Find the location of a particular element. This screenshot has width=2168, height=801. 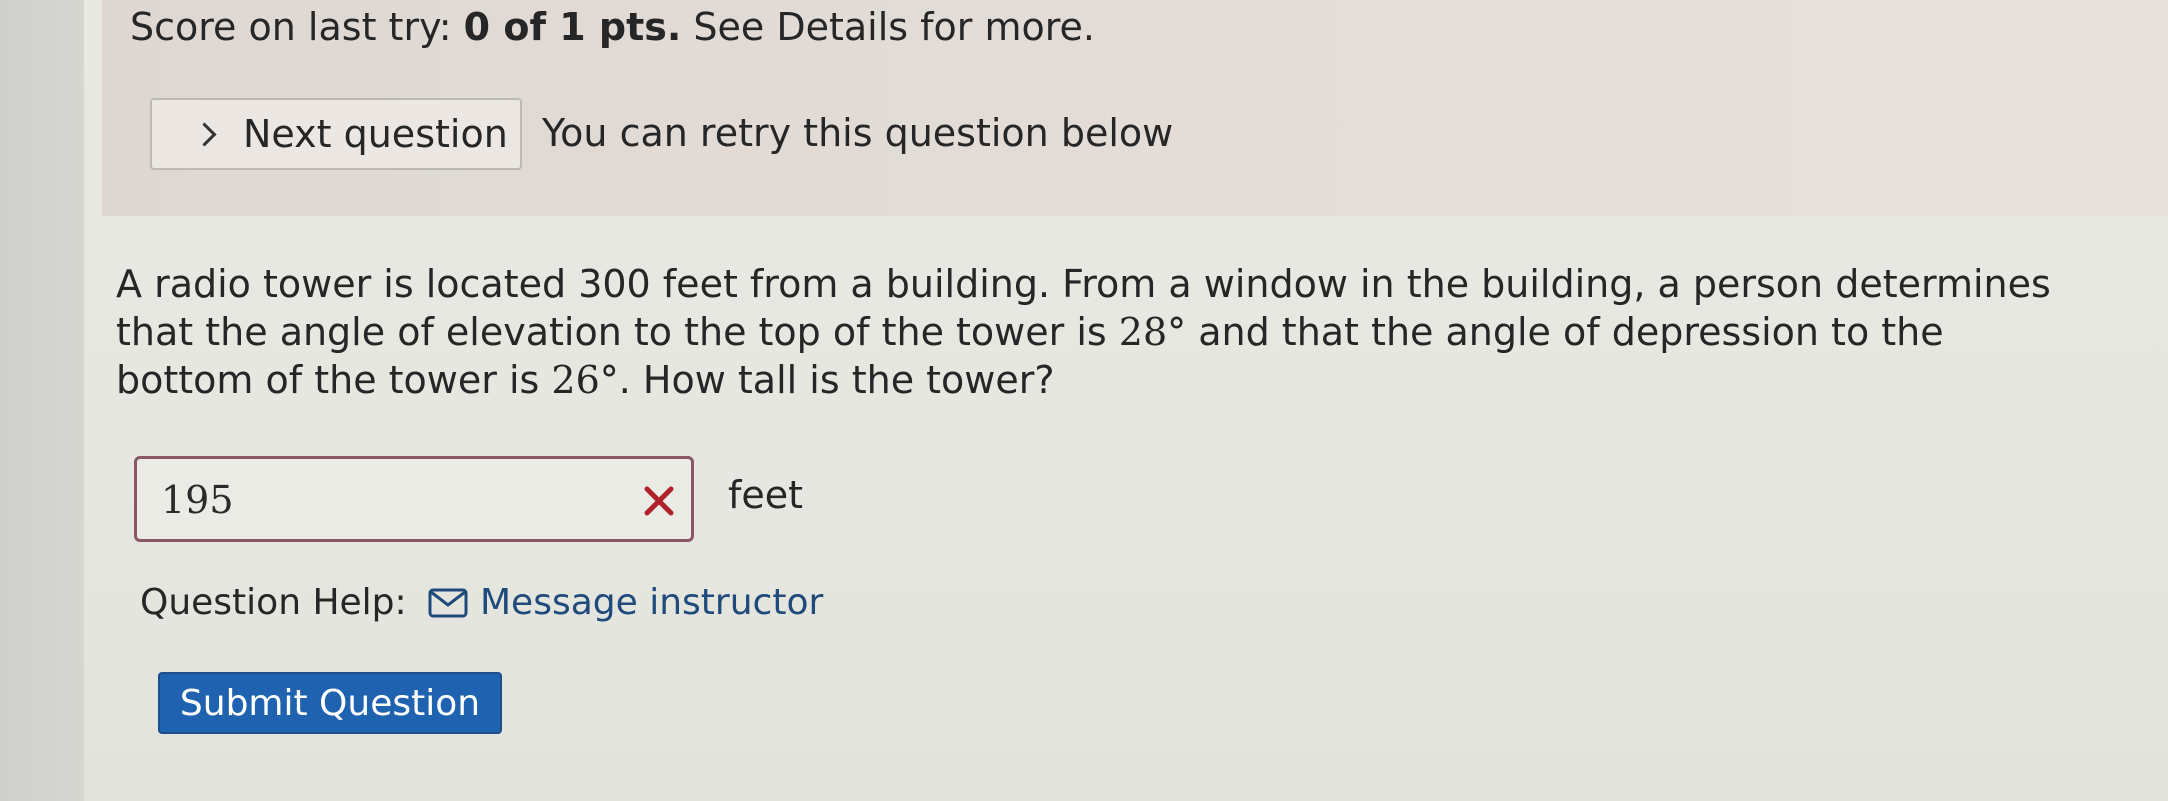

submit-question-label: Submit Question is located at coordinates (330, 703).